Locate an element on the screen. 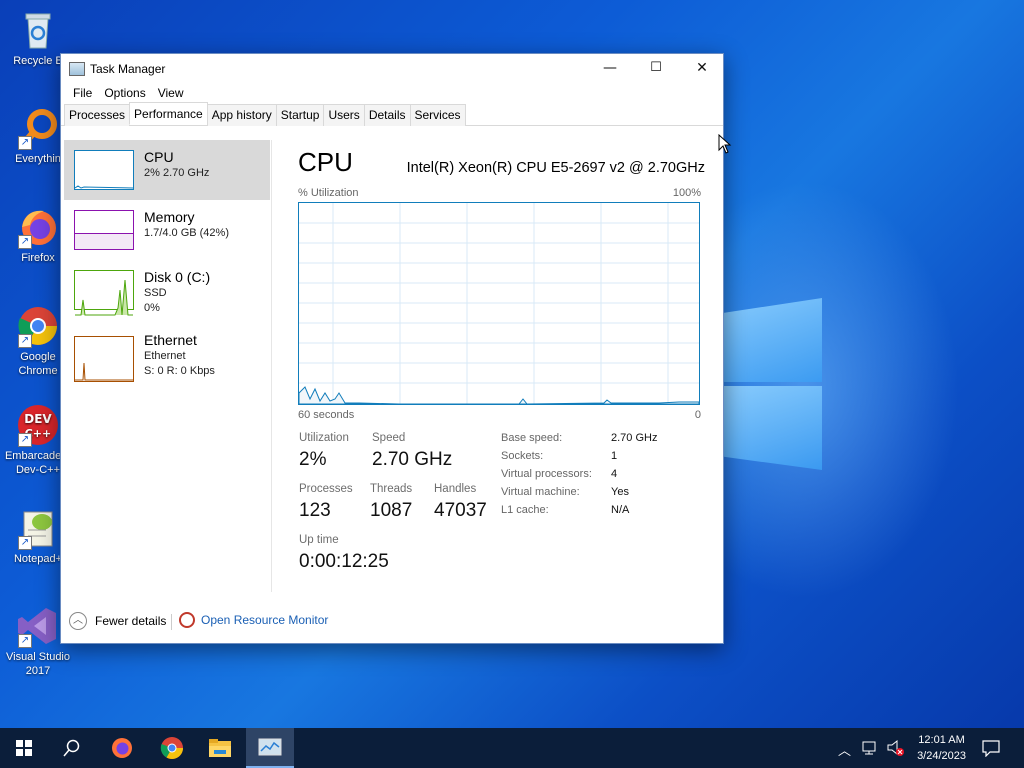 The height and width of the screenshot is (768, 1024). devcpp-icon: DEV C++ ↗ is located at coordinates (38, 425).